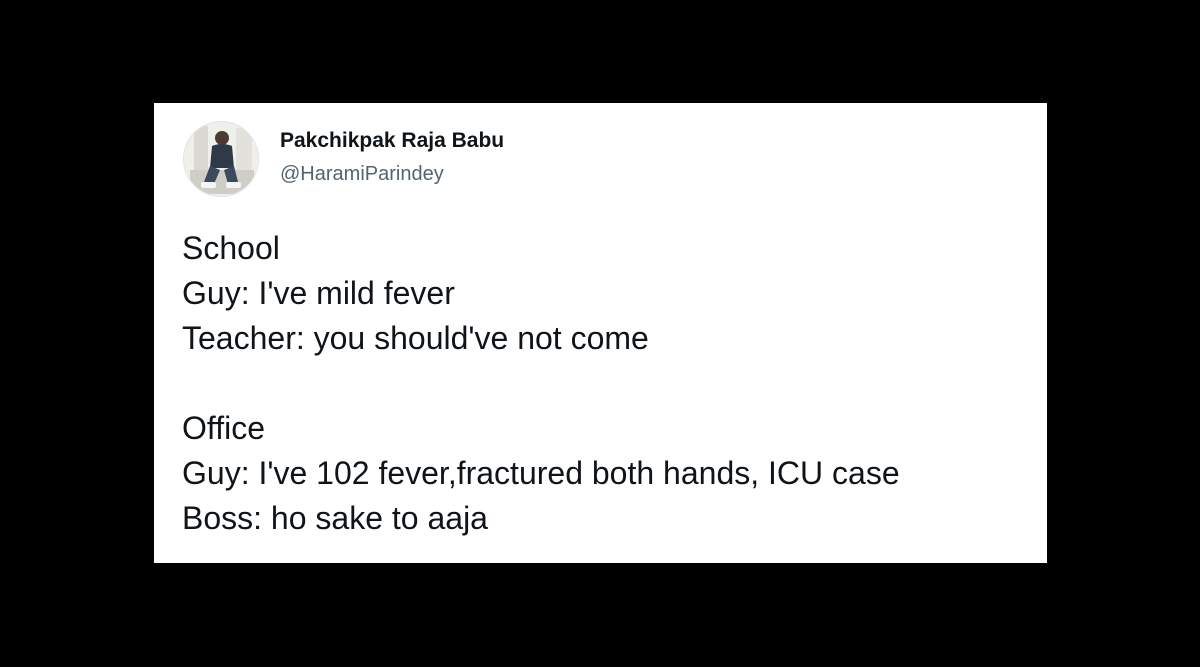 The width and height of the screenshot is (1200, 667). I want to click on display-name: Pakchikpak Raja Babu, so click(392, 141).